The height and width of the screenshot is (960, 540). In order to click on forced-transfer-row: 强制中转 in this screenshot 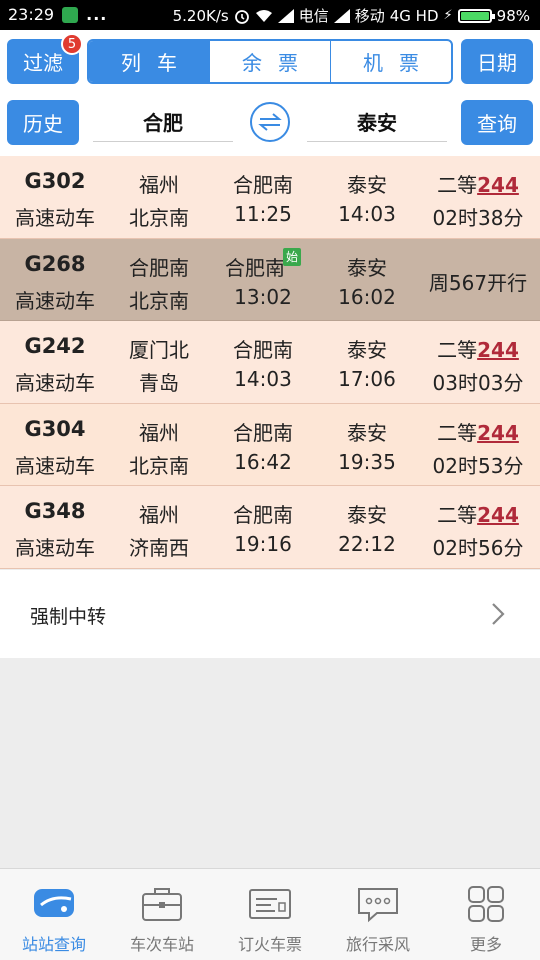, I will do `click(270, 614)`.